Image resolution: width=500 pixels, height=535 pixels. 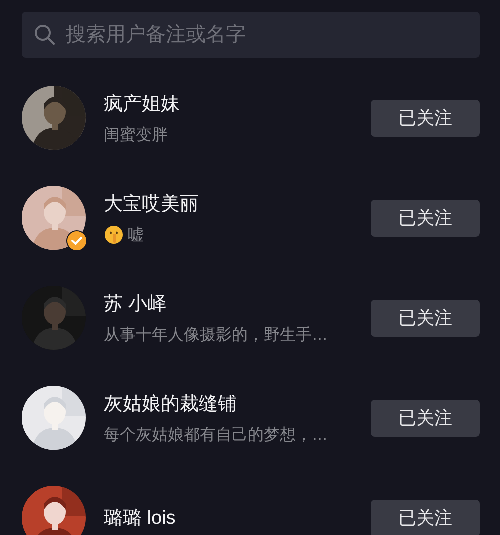 I want to click on user-name: 苏 小峄, so click(x=136, y=304).